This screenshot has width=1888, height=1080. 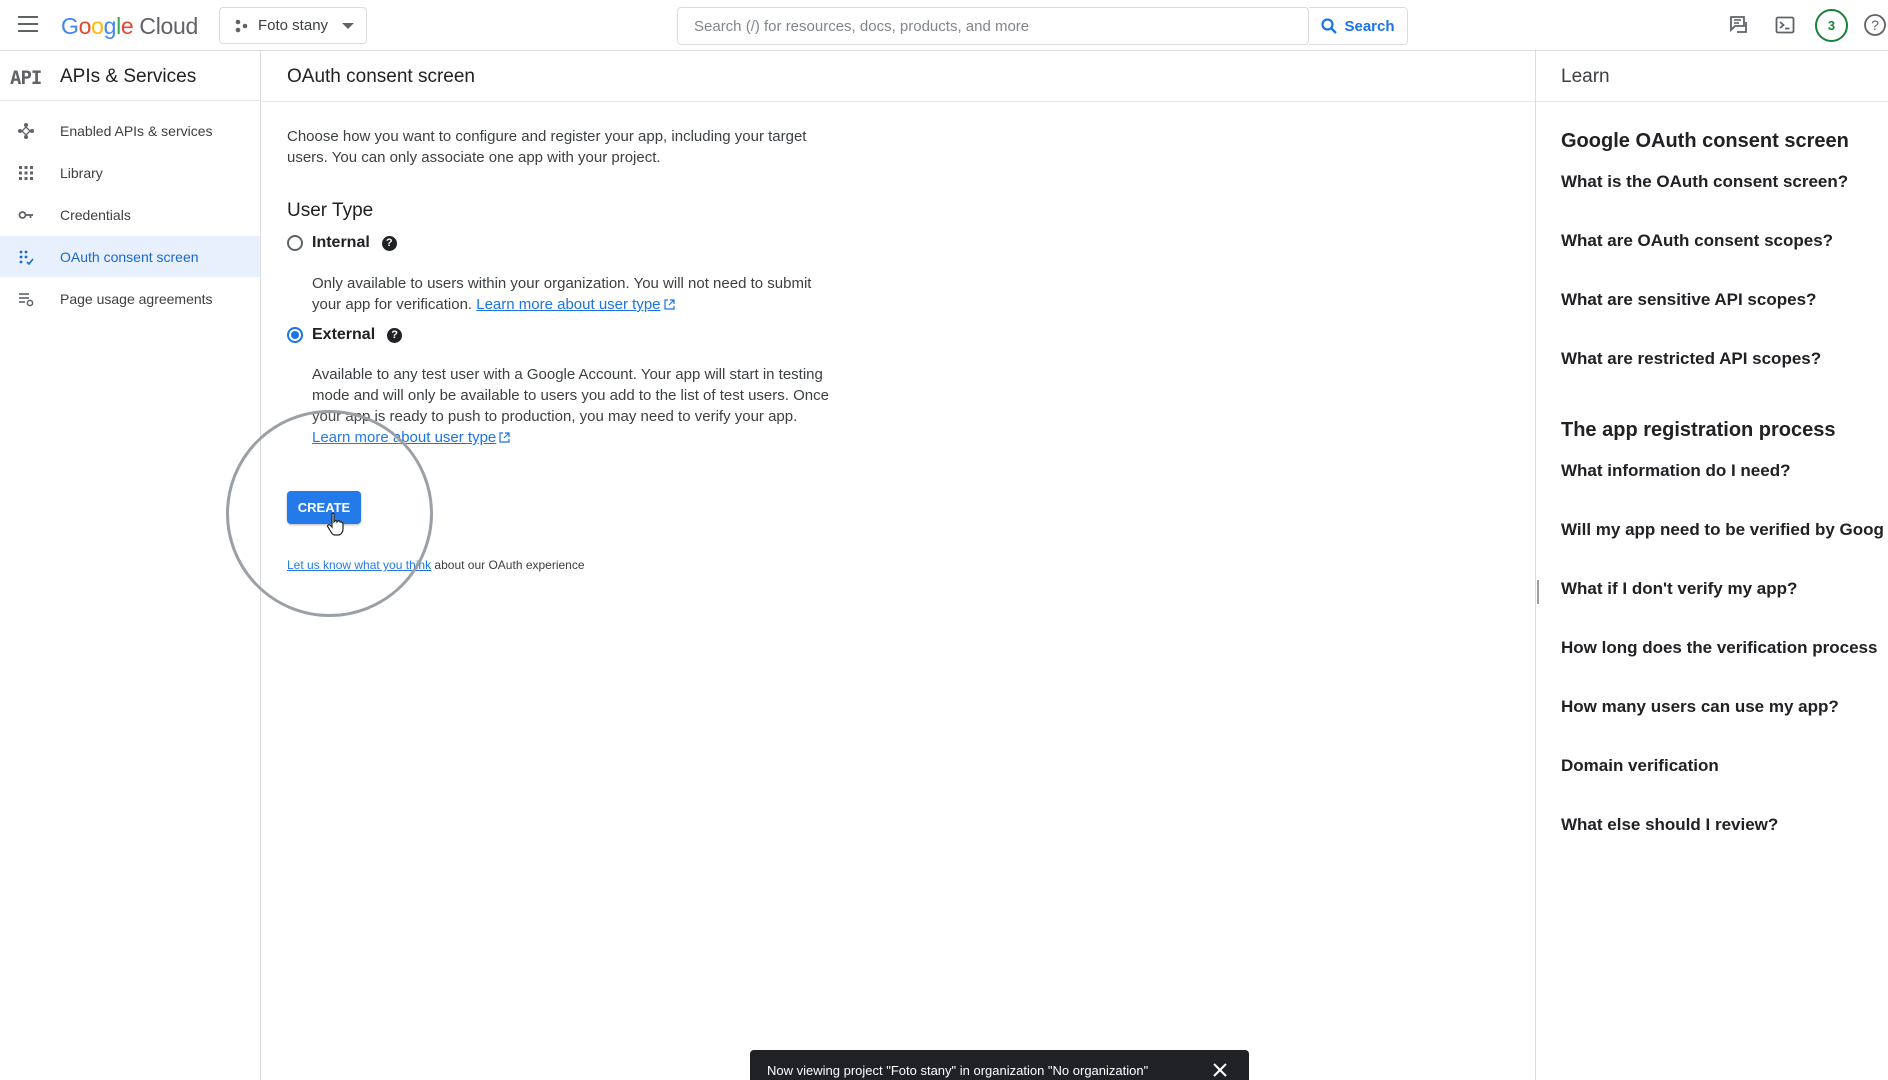 I want to click on google-cloud-logo: Google Cloud, so click(x=129, y=26).